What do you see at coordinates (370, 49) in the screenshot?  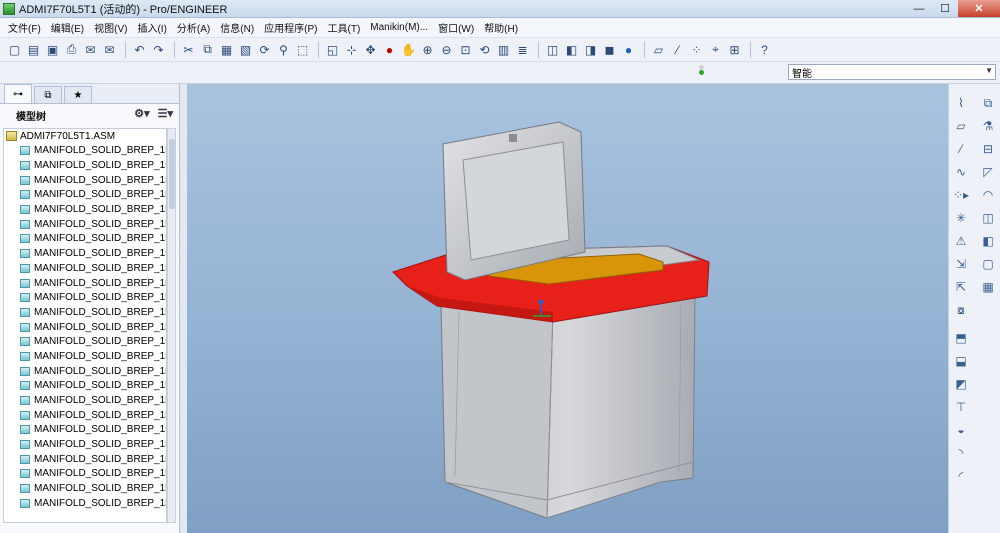 I see `appearance-icon: ✥` at bounding box center [370, 49].